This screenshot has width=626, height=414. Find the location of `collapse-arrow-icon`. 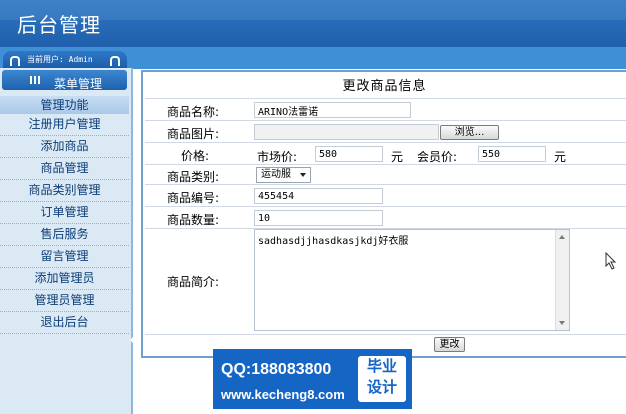

collapse-arrow-icon is located at coordinates (132, 340).